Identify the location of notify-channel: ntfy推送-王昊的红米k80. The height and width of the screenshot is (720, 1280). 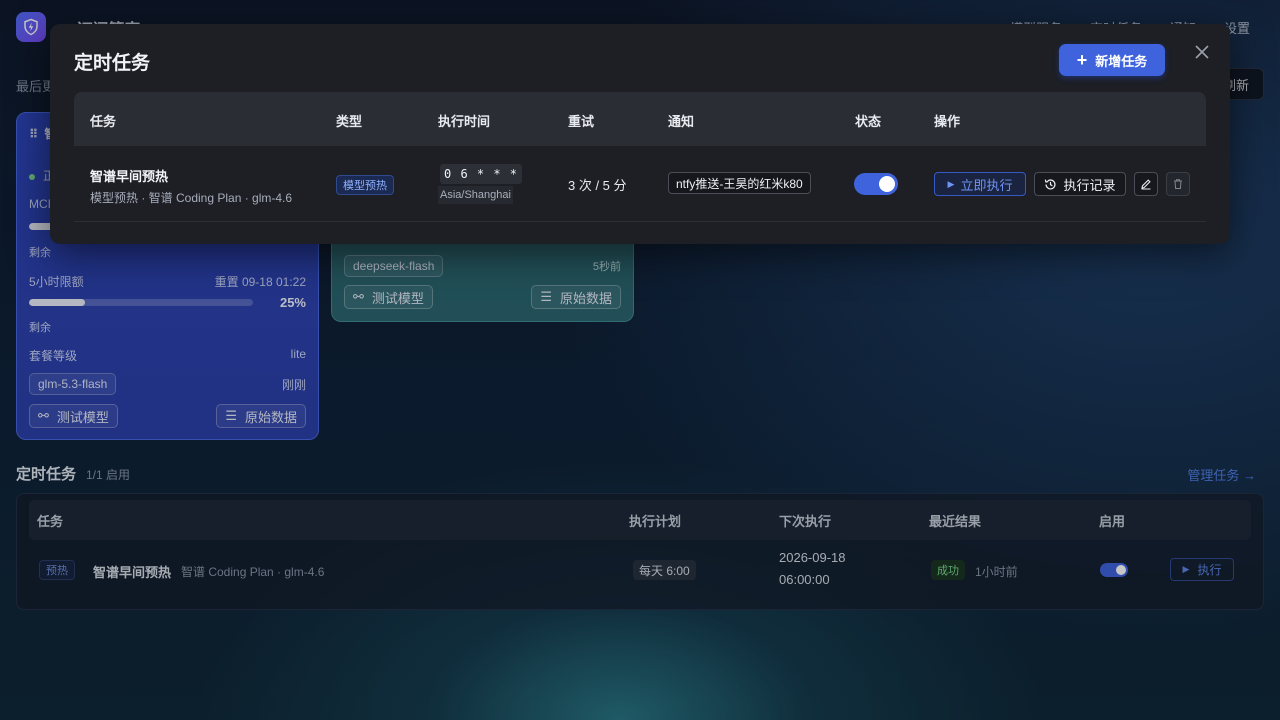
(739, 183).